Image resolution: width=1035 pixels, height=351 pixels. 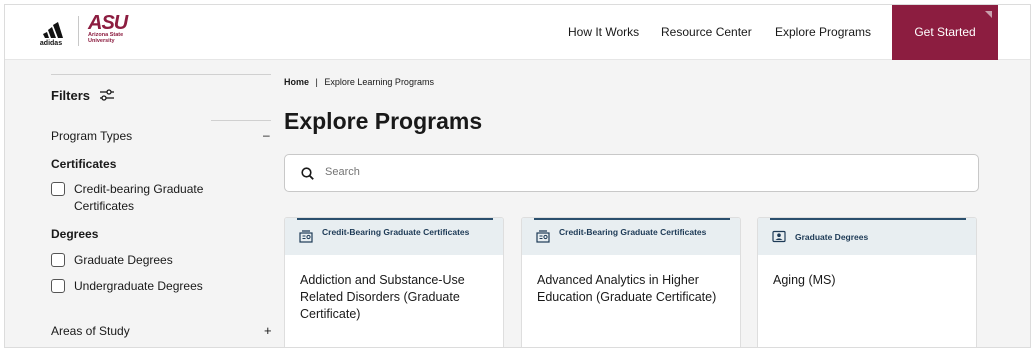 I want to click on option-label: Graduate Degrees, so click(x=123, y=260).